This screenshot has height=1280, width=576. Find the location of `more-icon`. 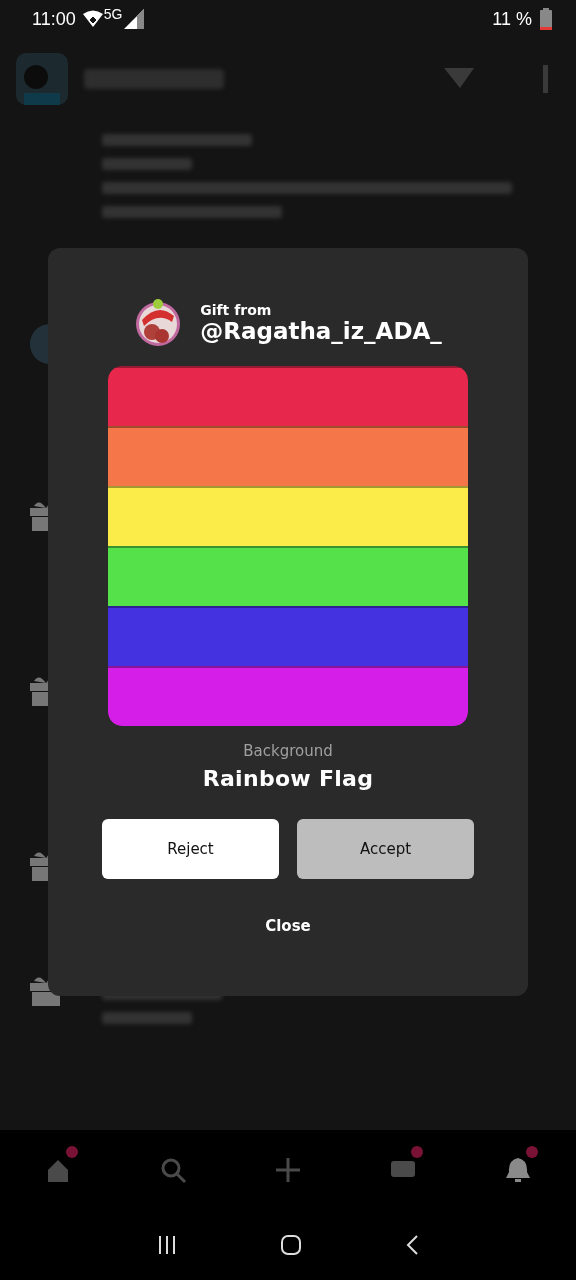

more-icon is located at coordinates (545, 79).